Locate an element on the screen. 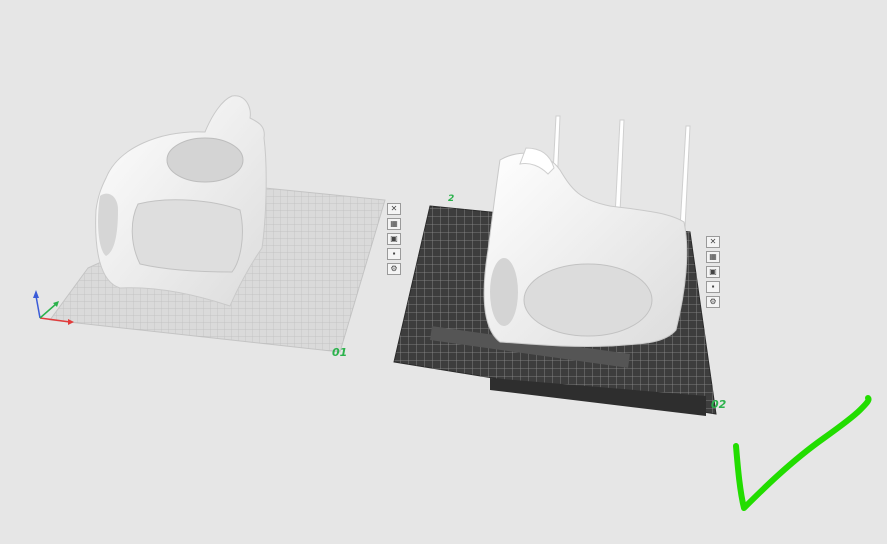 Image resolution: width=887 pixels, height=544 pixels. plate-1-toolbar: ✕ ▦ ▣ ▪ ⚙ is located at coordinates (394, 240).